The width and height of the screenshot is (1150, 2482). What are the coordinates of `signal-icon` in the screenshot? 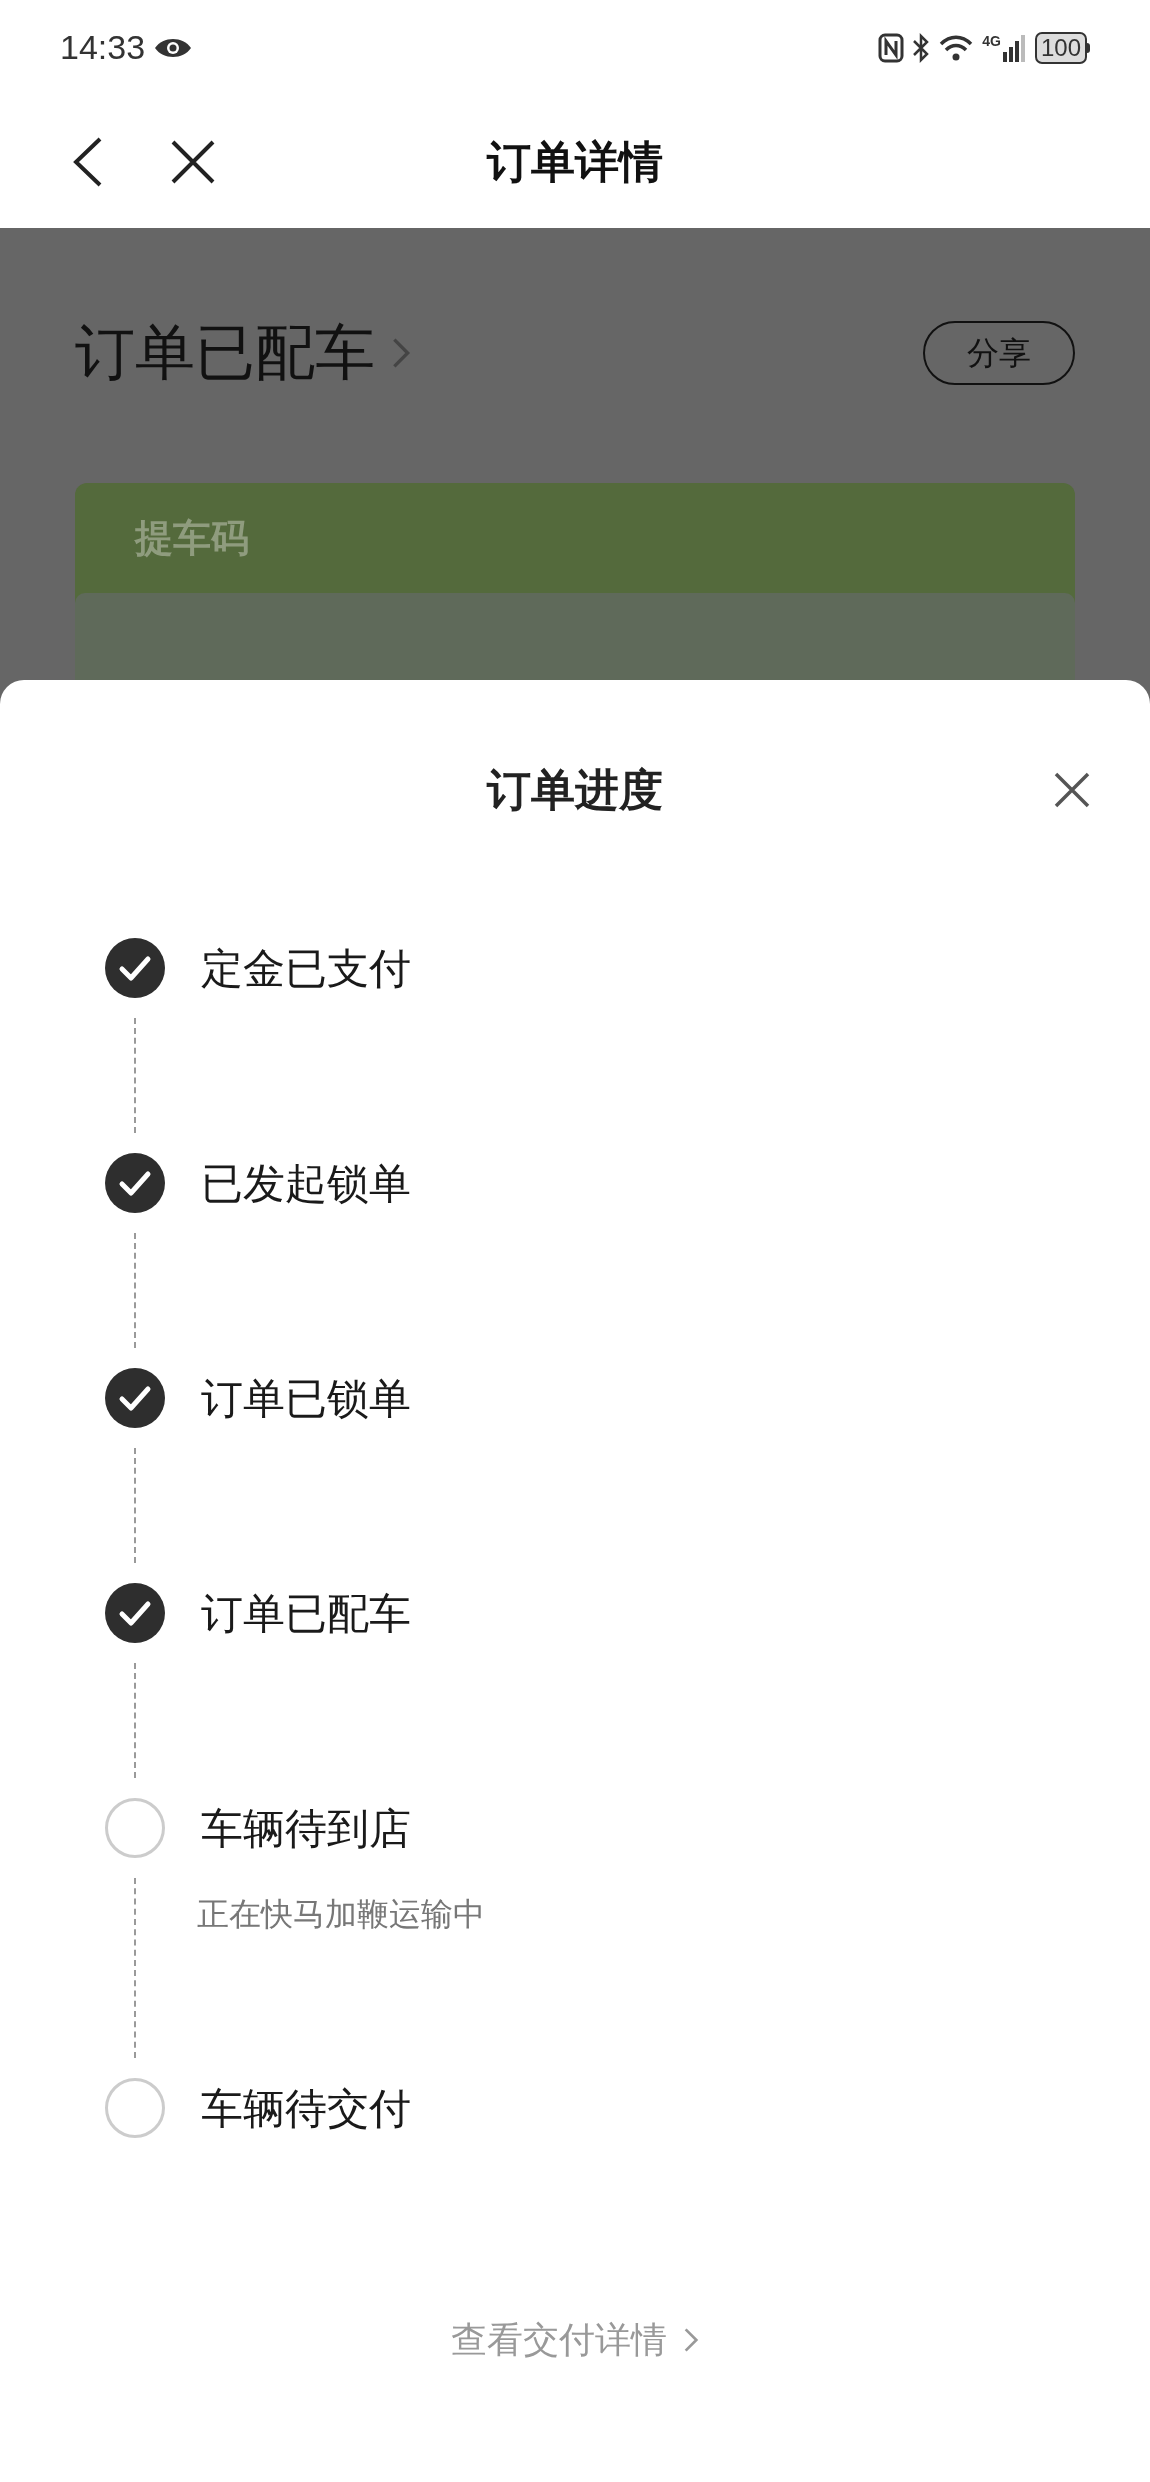 It's located at (1014, 47).